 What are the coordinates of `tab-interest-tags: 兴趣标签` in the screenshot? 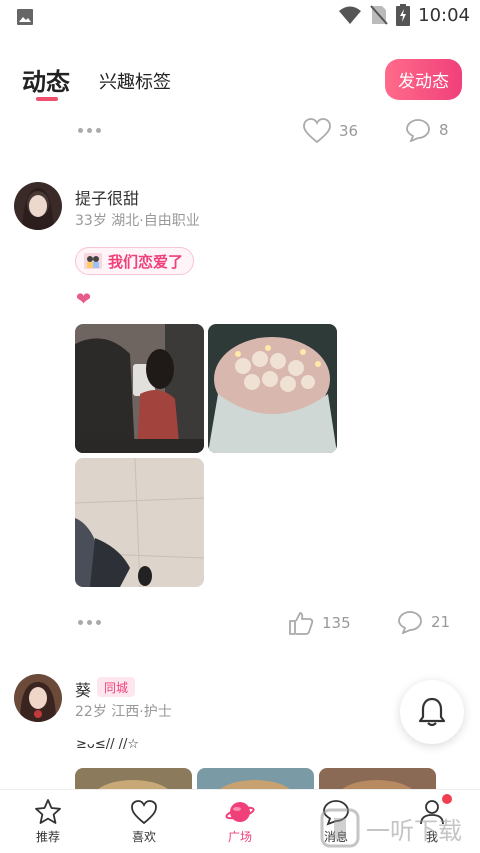 It's located at (135, 81).